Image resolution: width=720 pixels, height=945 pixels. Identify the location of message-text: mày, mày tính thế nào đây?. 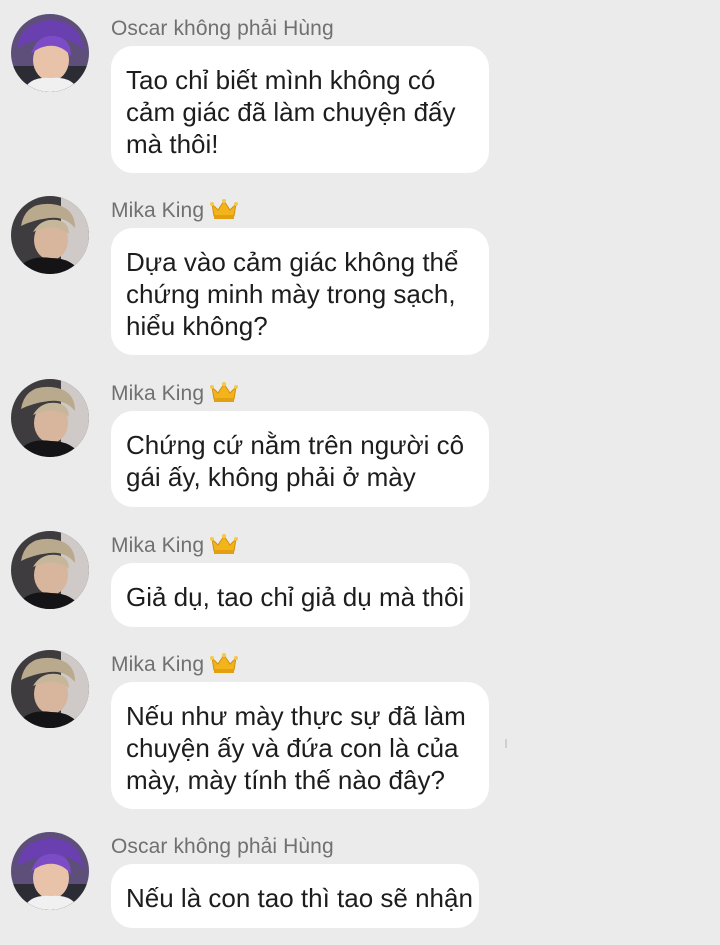
(285, 780).